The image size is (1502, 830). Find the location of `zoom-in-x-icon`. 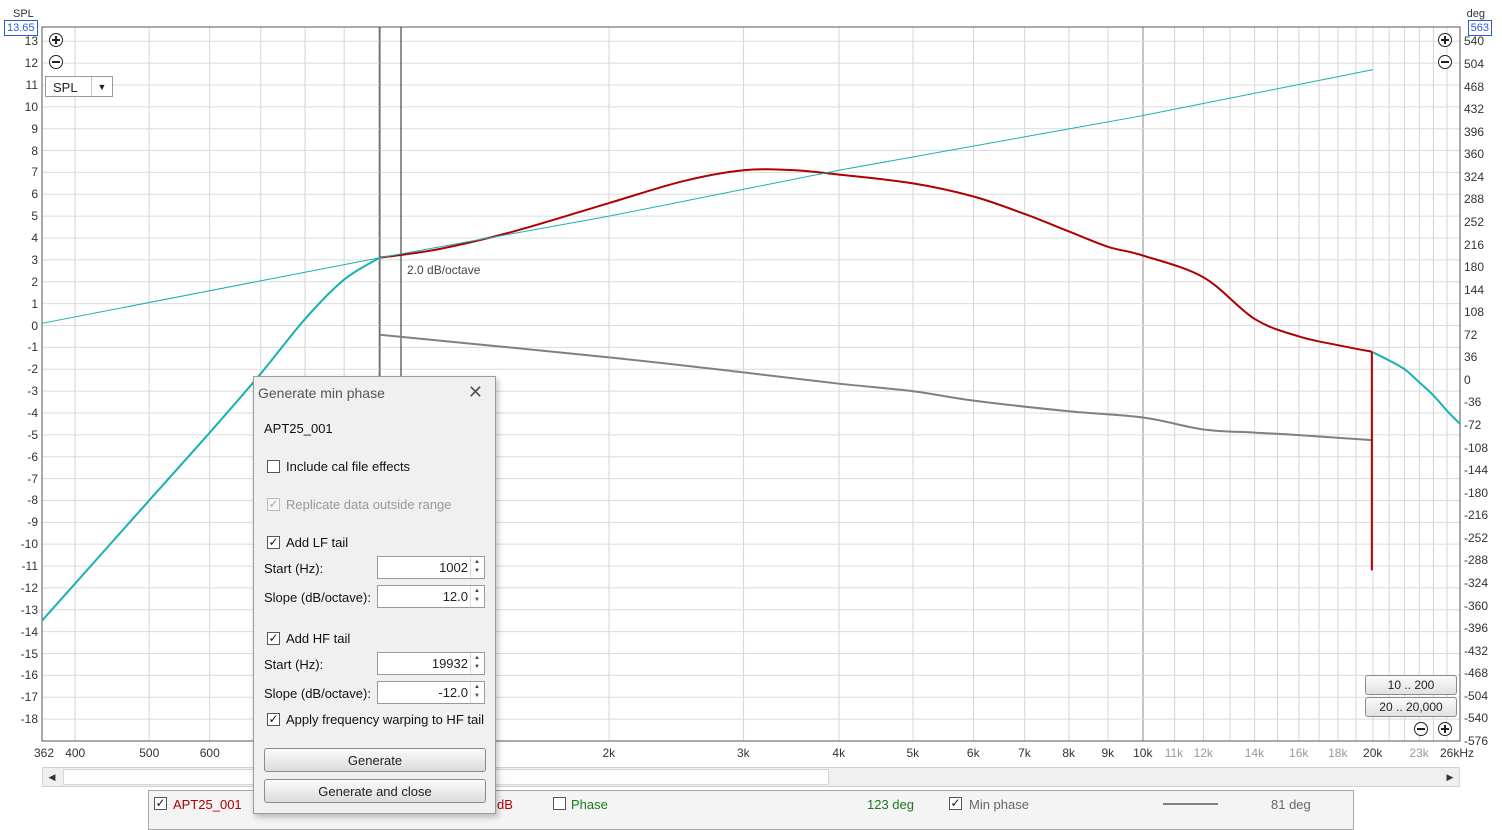

zoom-in-x-icon is located at coordinates (1445, 729).